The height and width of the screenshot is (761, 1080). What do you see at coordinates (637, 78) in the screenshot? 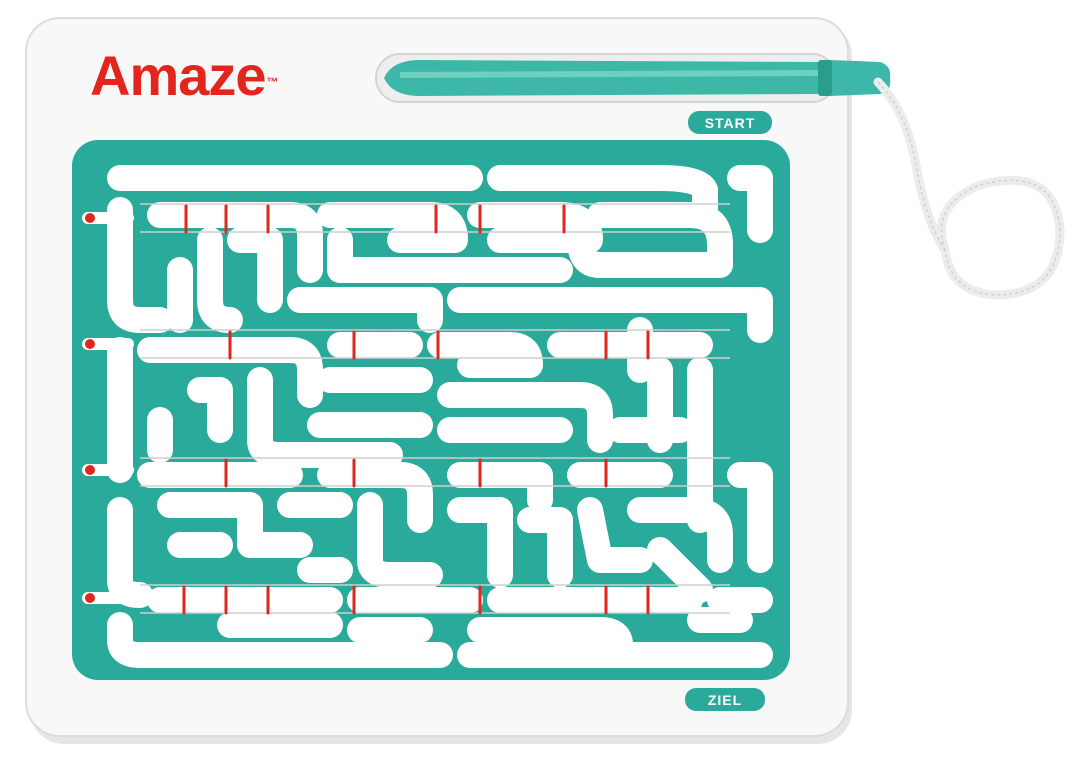
I see `stylus-pen` at bounding box center [637, 78].